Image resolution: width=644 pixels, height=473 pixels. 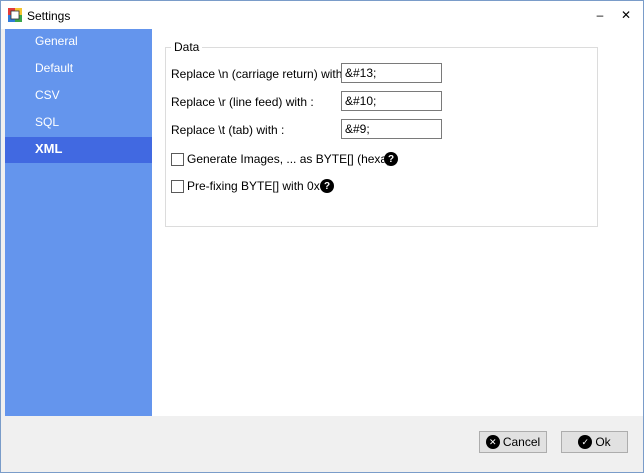 I want to click on cancel-x-circle-icon: ✕, so click(x=492, y=442).